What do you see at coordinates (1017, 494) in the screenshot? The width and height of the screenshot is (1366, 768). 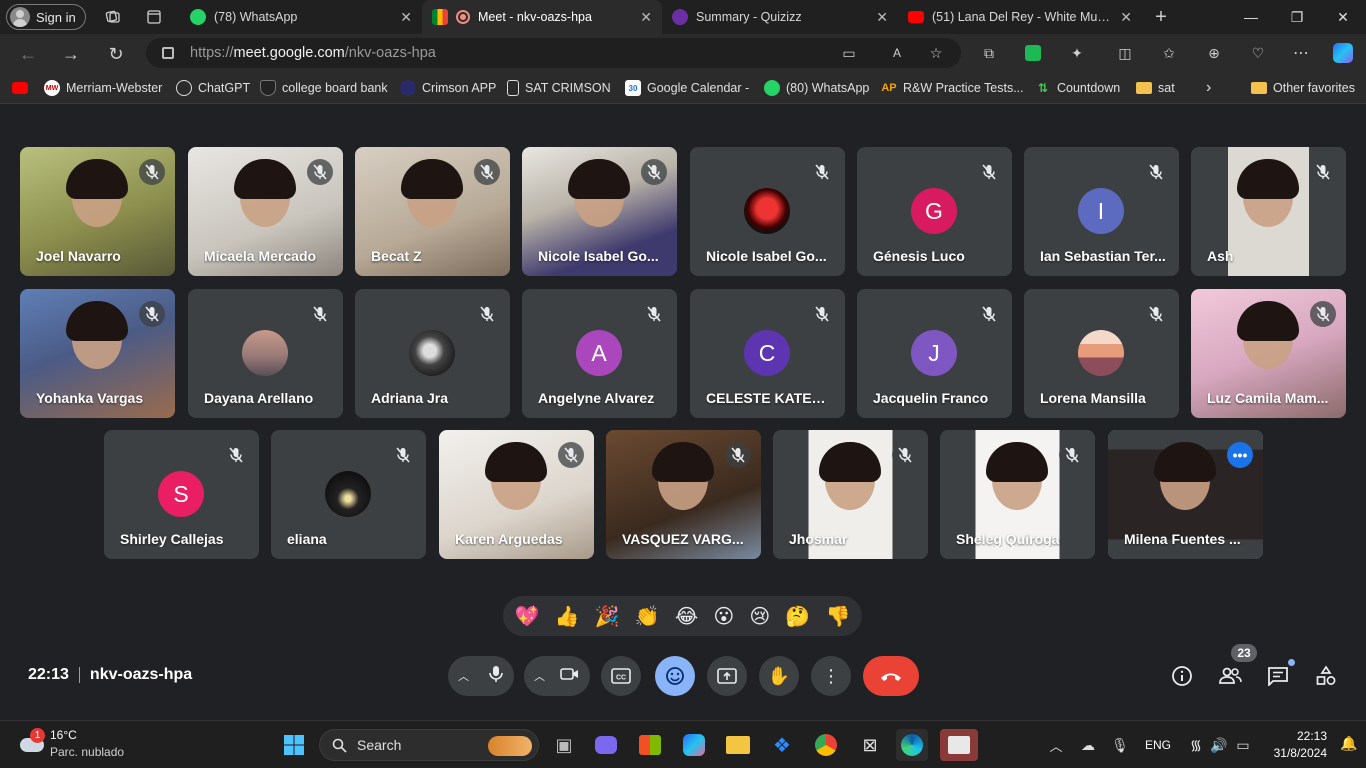 I see `participant-tile: Sheleg Quiroga` at bounding box center [1017, 494].